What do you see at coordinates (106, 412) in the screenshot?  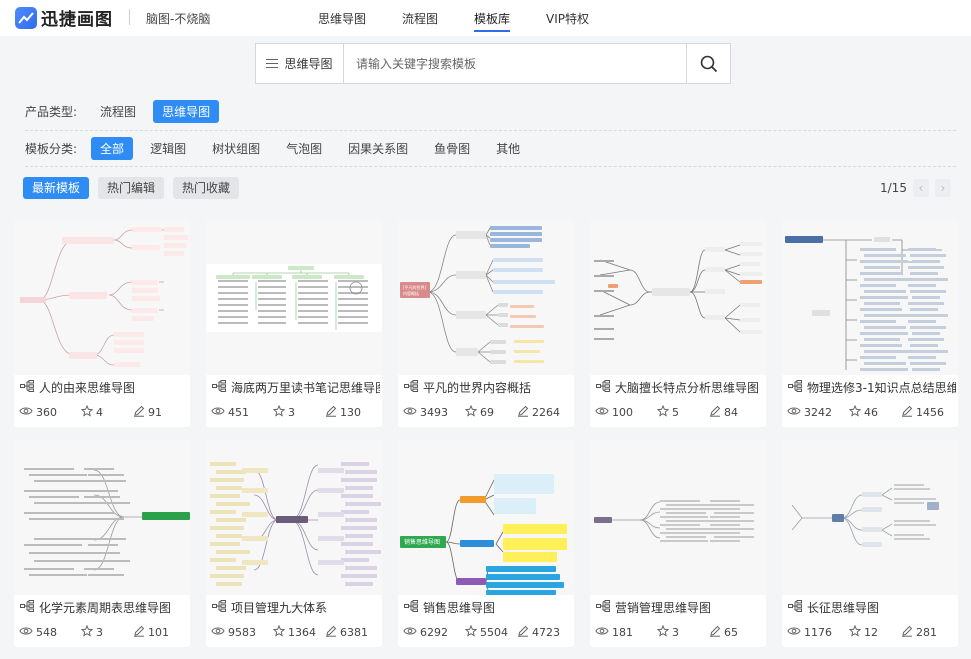 I see `likes-stat: 4` at bounding box center [106, 412].